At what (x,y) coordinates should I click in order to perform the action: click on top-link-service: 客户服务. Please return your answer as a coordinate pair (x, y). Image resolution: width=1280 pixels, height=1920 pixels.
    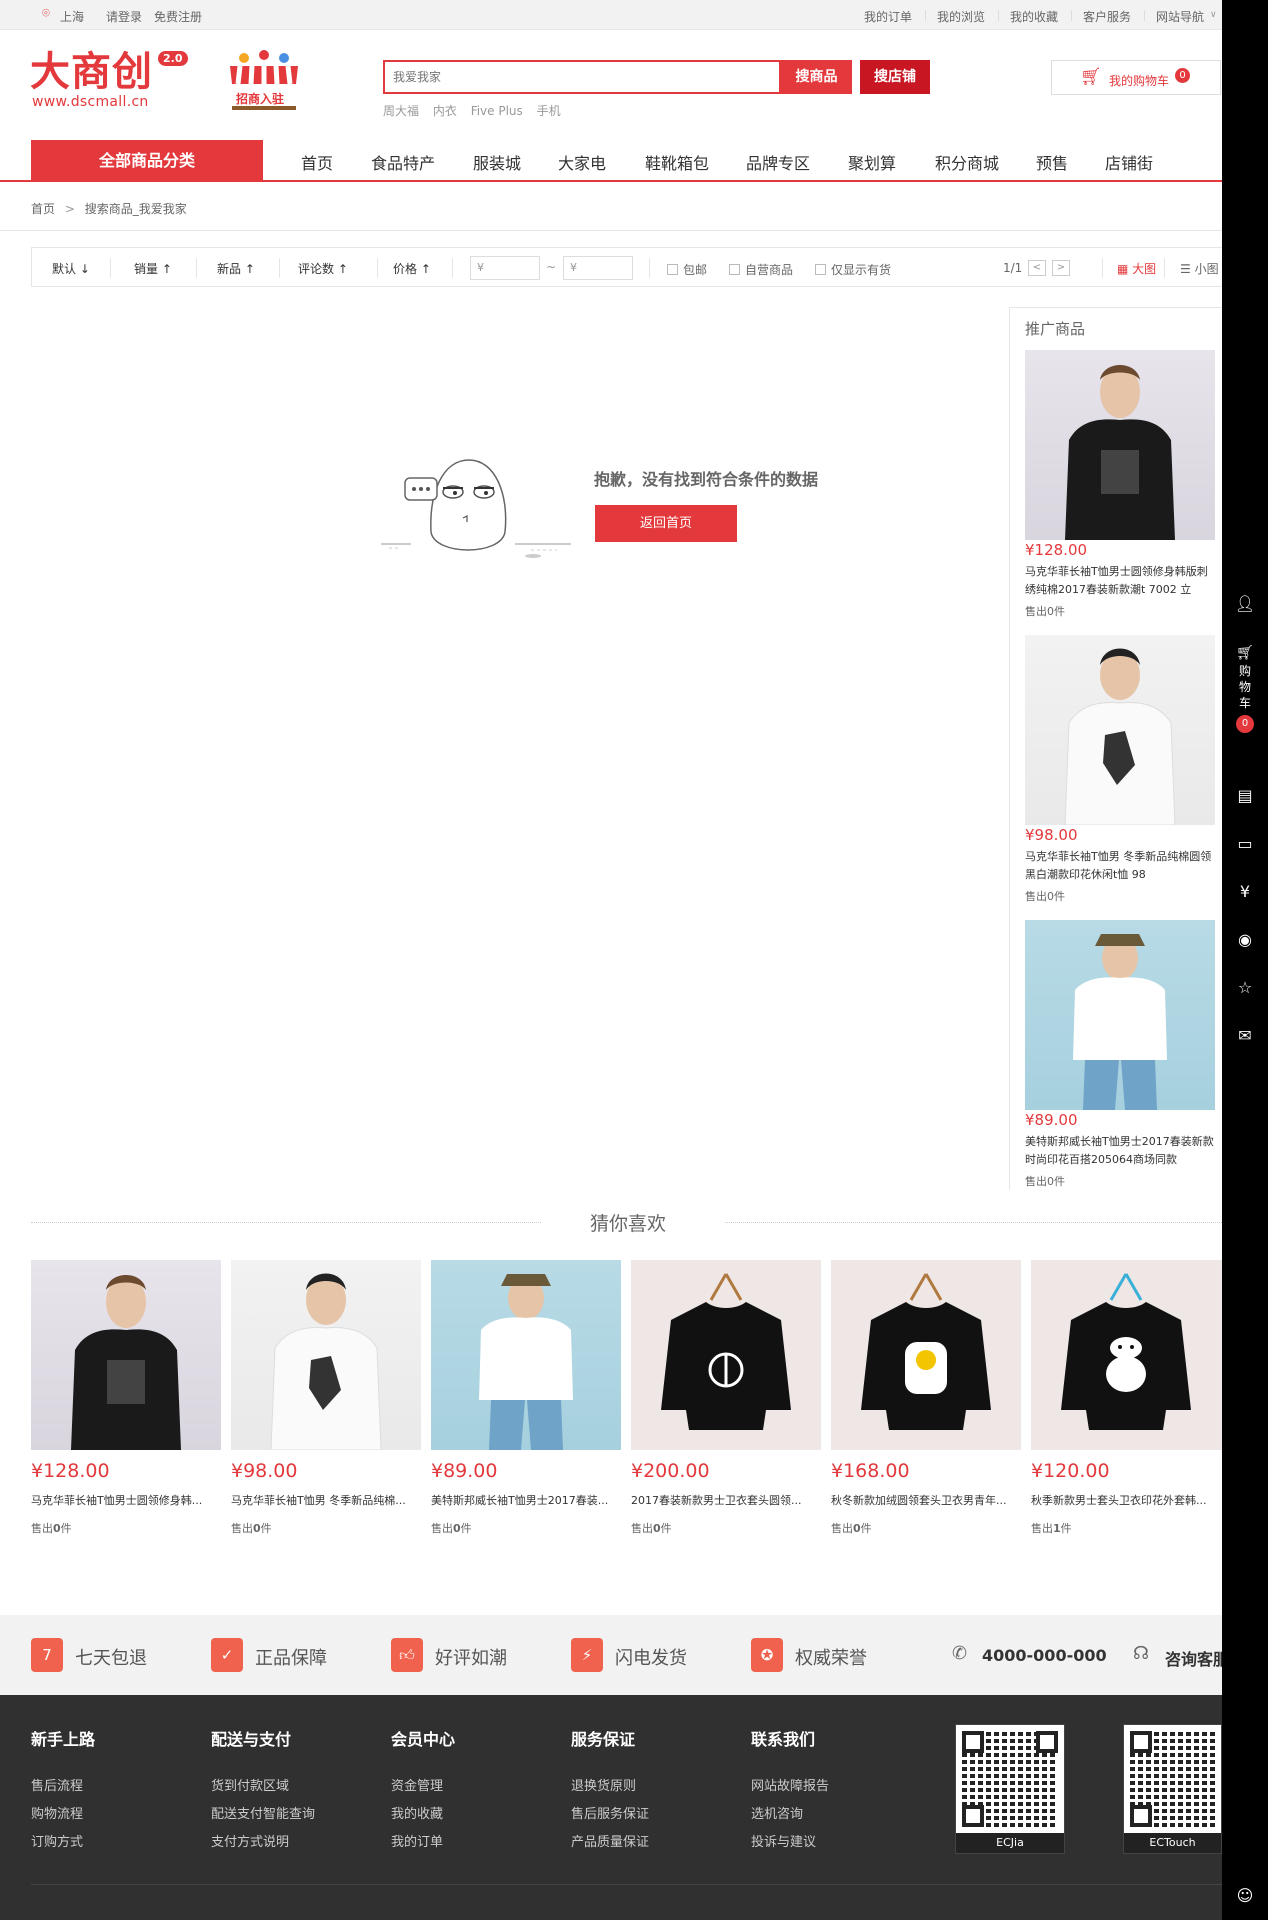
    Looking at the image, I should click on (1107, 16).